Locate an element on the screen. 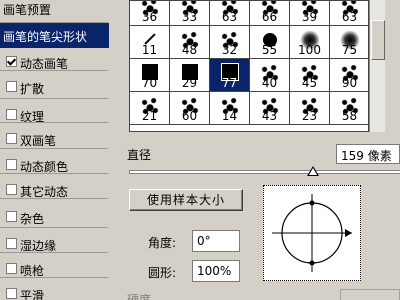 The image size is (400, 300). brush-tip-cell: 55 is located at coordinates (270, 42).